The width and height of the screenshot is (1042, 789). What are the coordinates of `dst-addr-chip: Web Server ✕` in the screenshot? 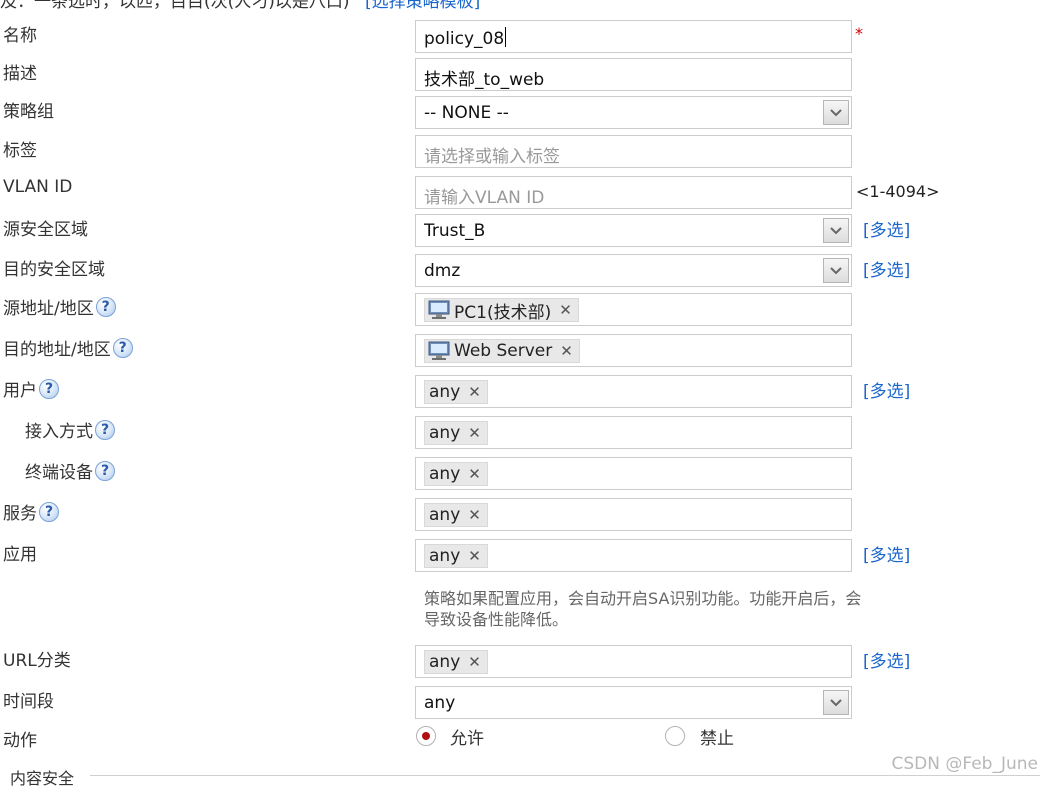 It's located at (502, 351).